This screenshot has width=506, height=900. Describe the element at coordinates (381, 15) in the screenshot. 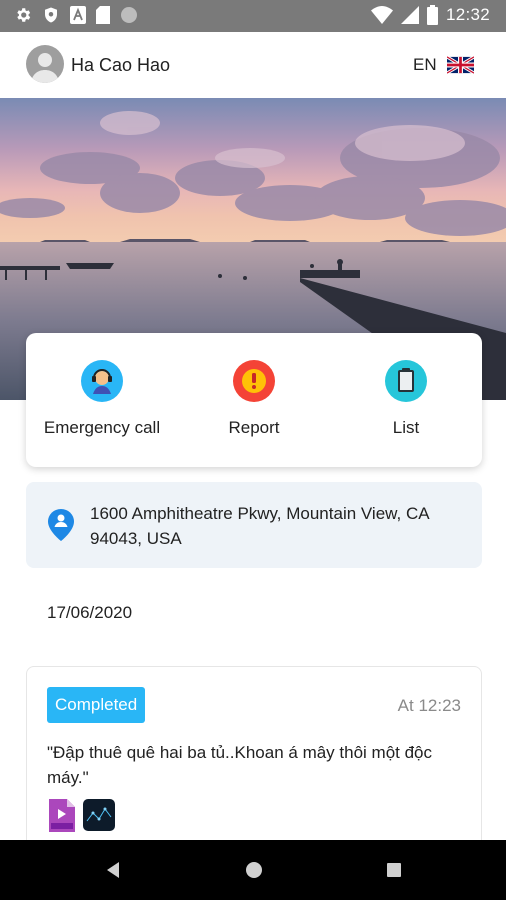

I see `wifi-icon` at that location.